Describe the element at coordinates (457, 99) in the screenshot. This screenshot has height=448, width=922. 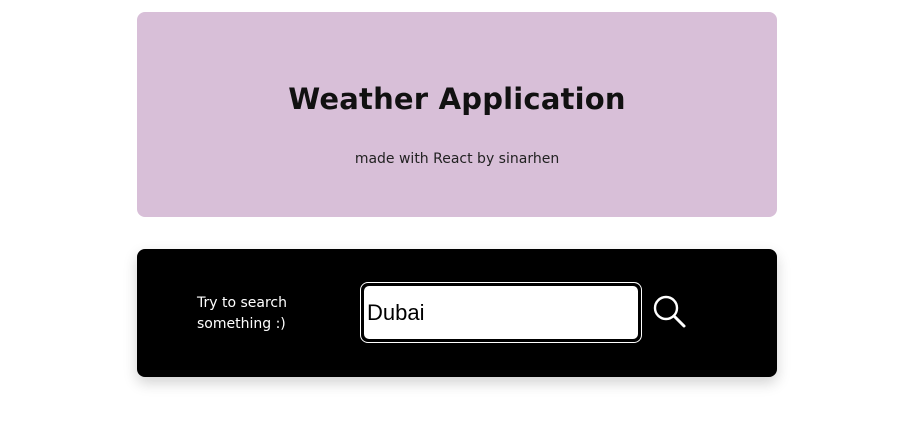
I see `app-title: Weather Application` at that location.